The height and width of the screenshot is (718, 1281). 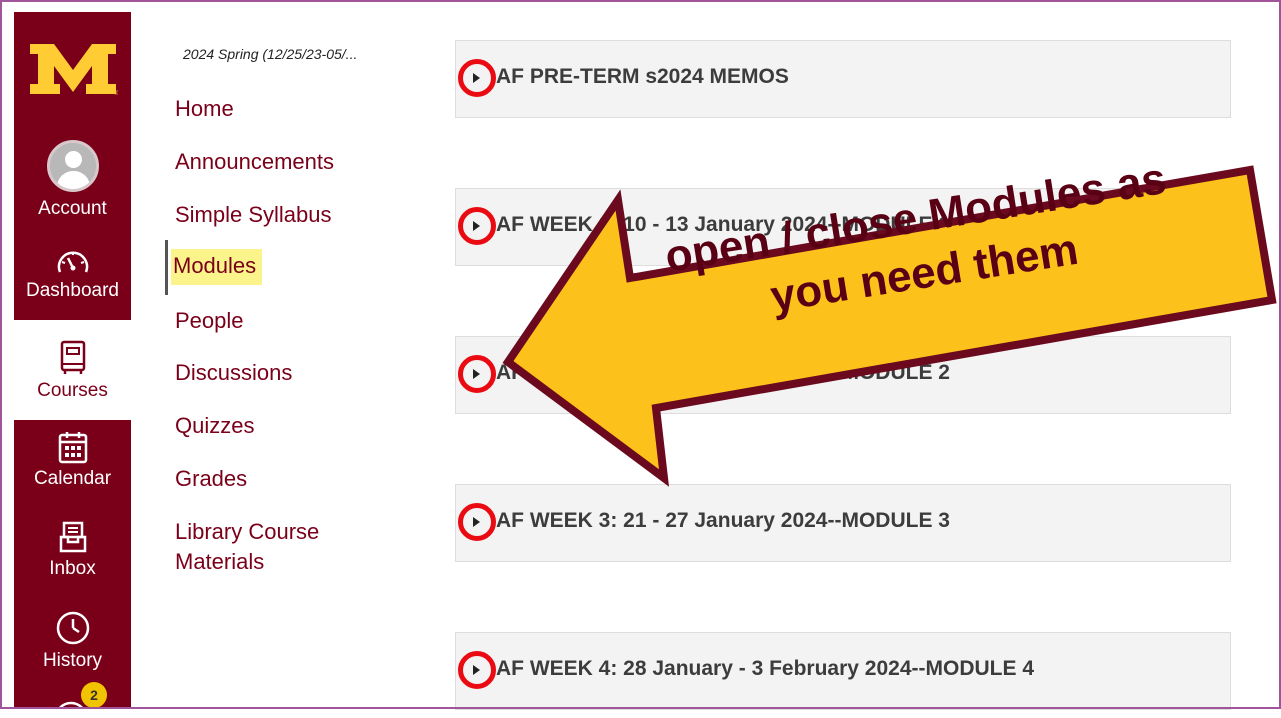 I want to click on nav-account: Account, so click(x=72, y=185).